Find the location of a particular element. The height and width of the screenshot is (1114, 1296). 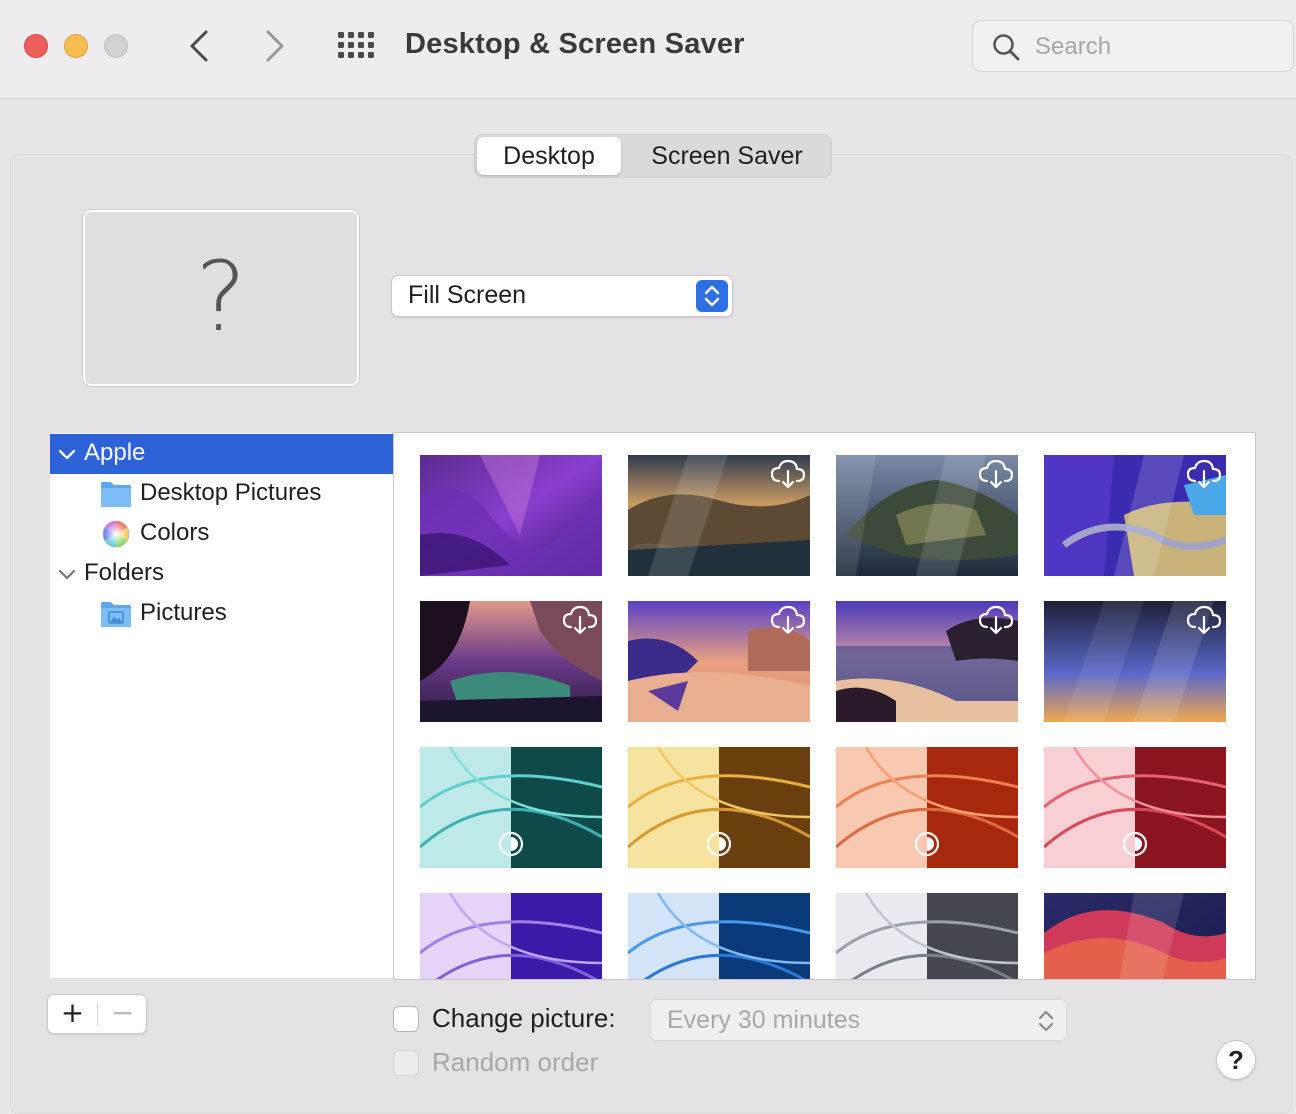

chevron-right-icon is located at coordinates (275, 46).